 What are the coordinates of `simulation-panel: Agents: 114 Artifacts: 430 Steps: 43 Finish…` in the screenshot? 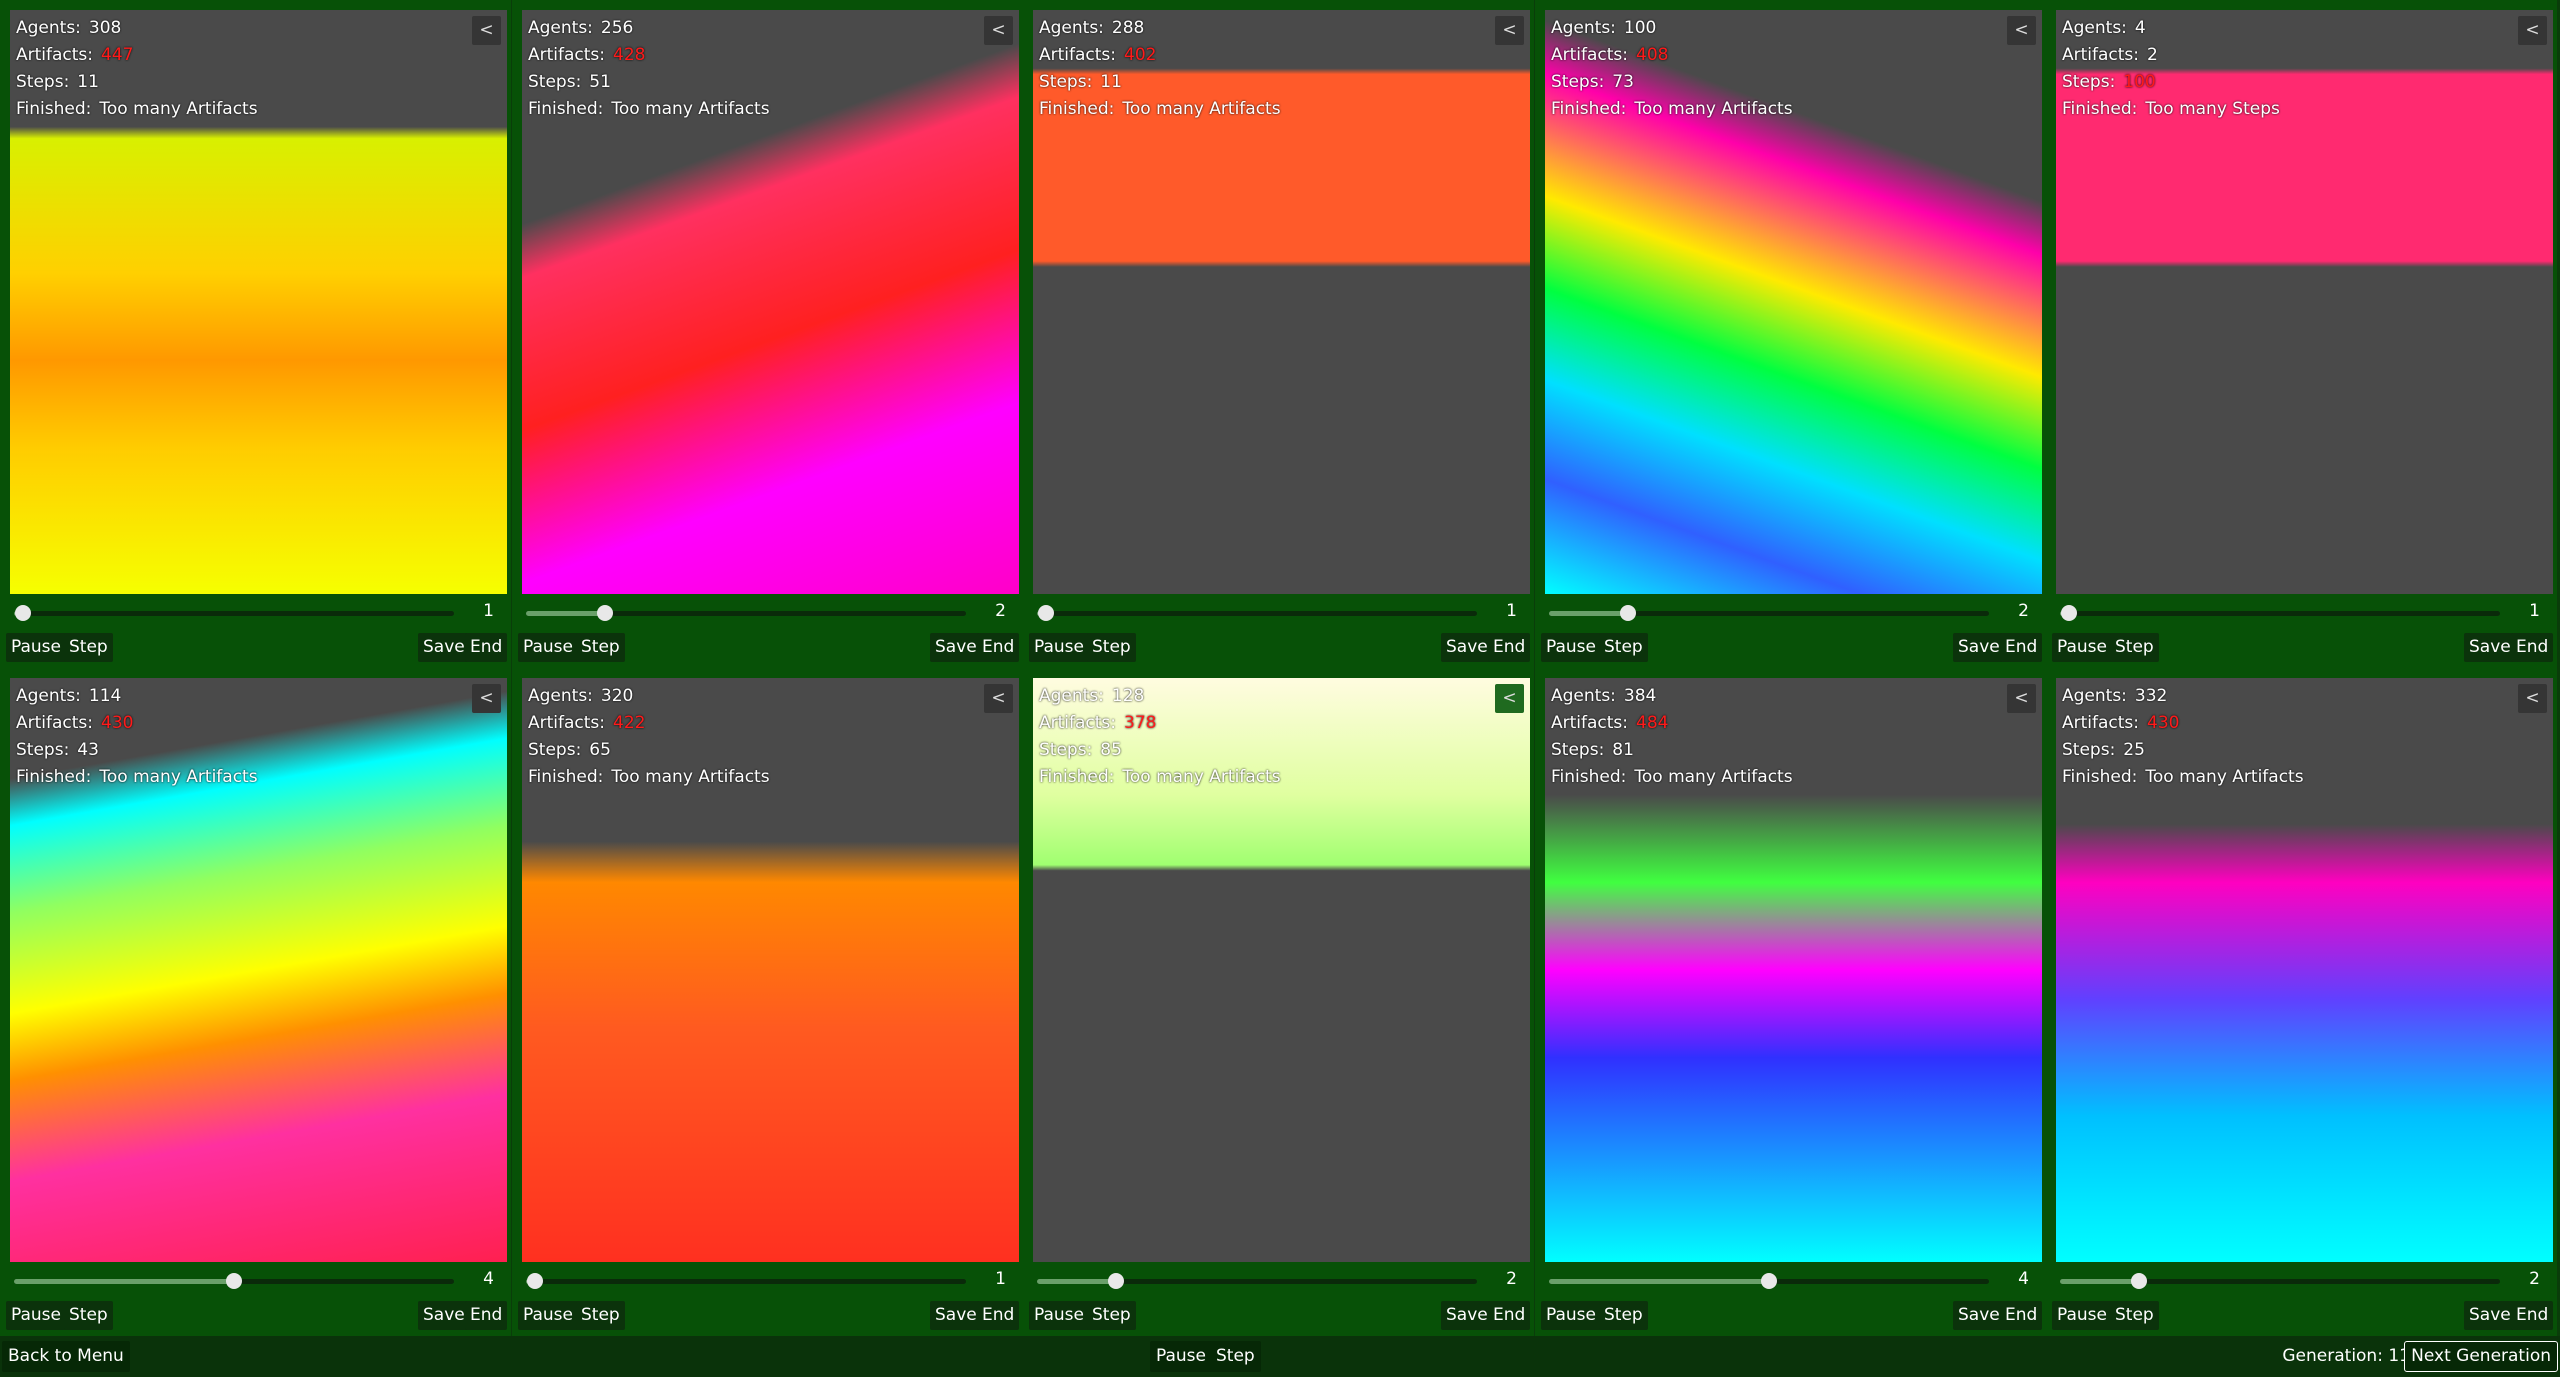 It's located at (255, 1002).